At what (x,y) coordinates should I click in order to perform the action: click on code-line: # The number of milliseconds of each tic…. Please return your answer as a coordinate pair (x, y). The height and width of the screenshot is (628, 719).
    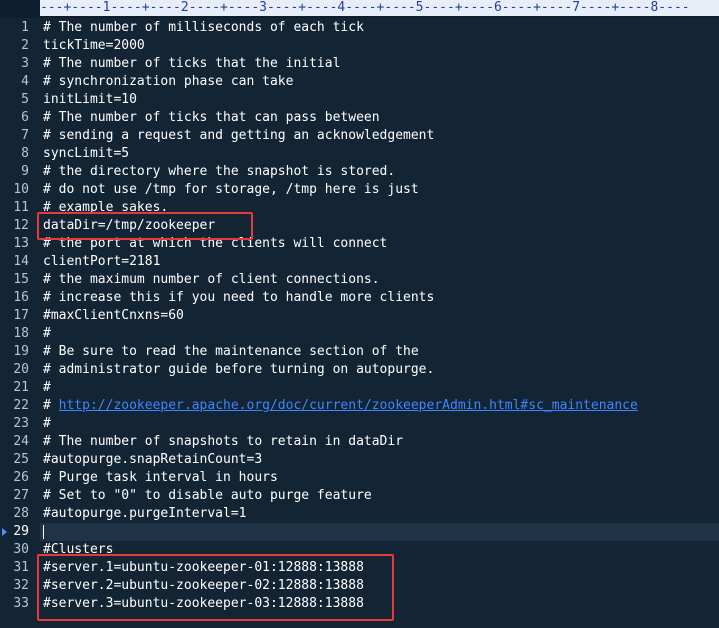
    Looking at the image, I should click on (379, 28).